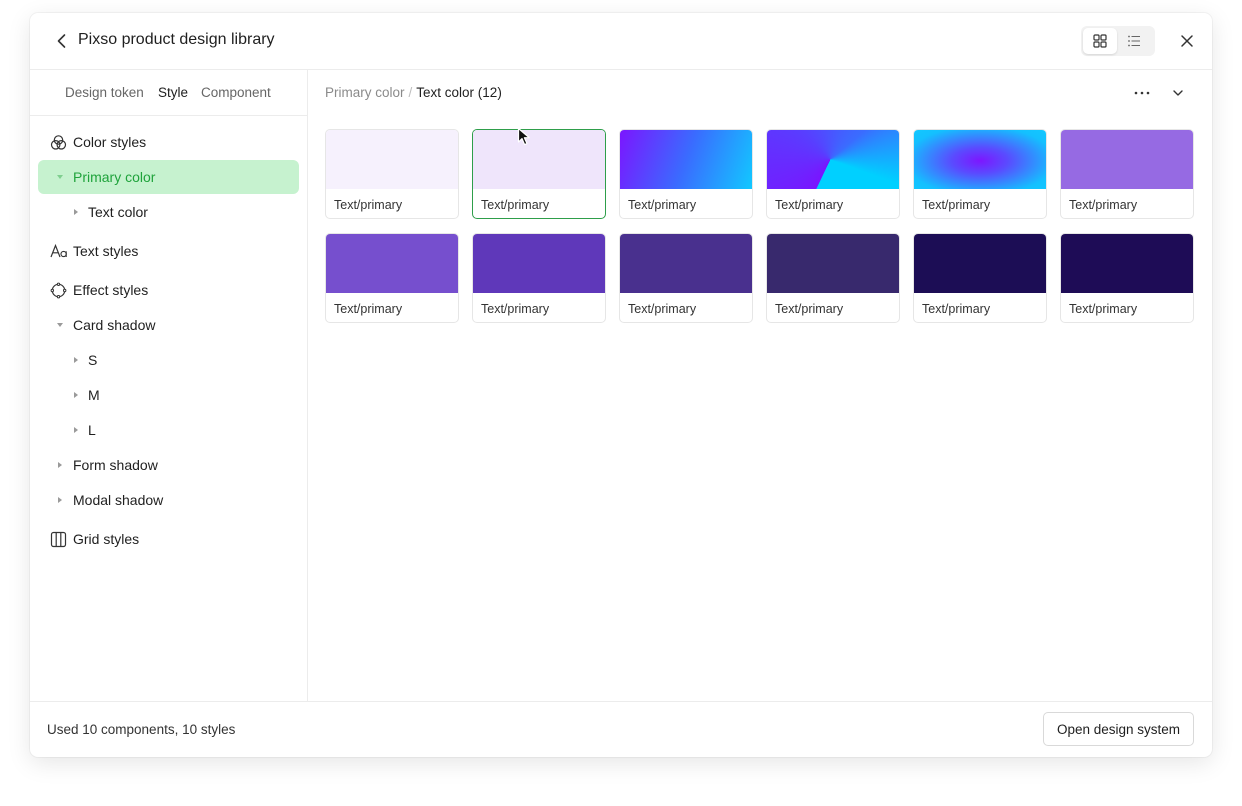 The height and width of the screenshot is (806, 1242). Describe the element at coordinates (141, 729) in the screenshot. I see `usage-status-text: Used 10 components, 10 styles` at that location.